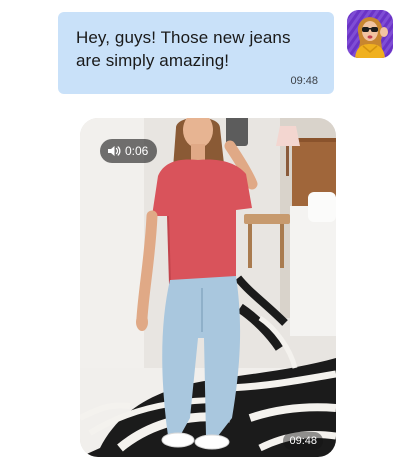 The image size is (400, 459). I want to click on avatar, so click(370, 34).